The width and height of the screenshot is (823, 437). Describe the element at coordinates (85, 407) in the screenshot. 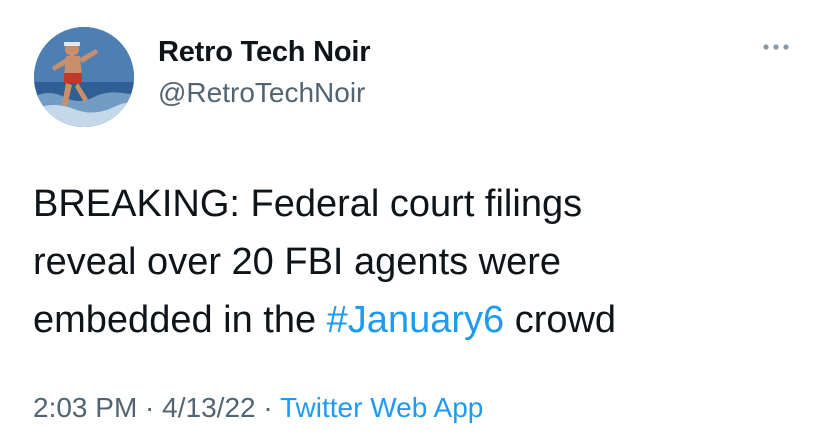

I see `tweet-time: 2:03 PM` at that location.